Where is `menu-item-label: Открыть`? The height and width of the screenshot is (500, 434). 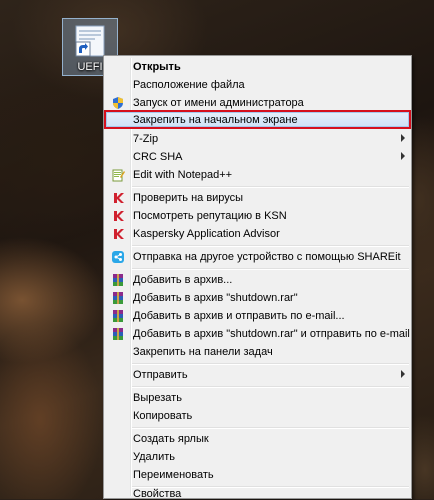
menu-item-label: Открыть is located at coordinates (157, 67).